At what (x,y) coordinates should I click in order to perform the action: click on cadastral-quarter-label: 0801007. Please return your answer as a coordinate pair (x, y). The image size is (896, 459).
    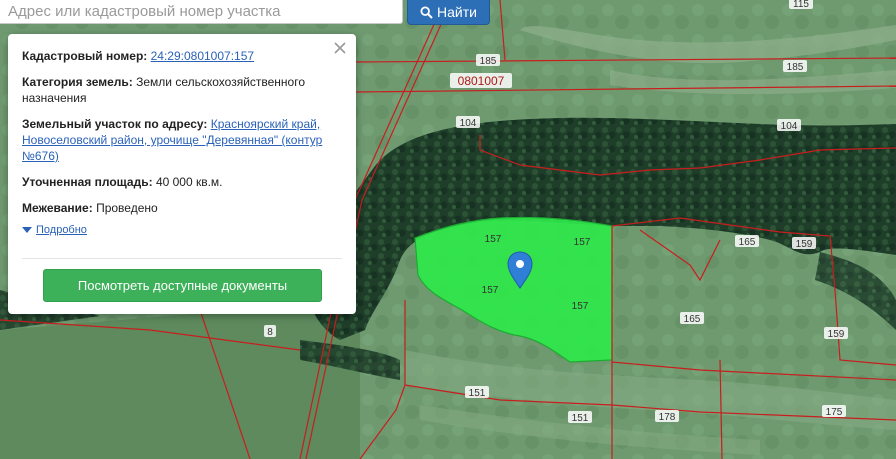
    Looking at the image, I should click on (481, 81).